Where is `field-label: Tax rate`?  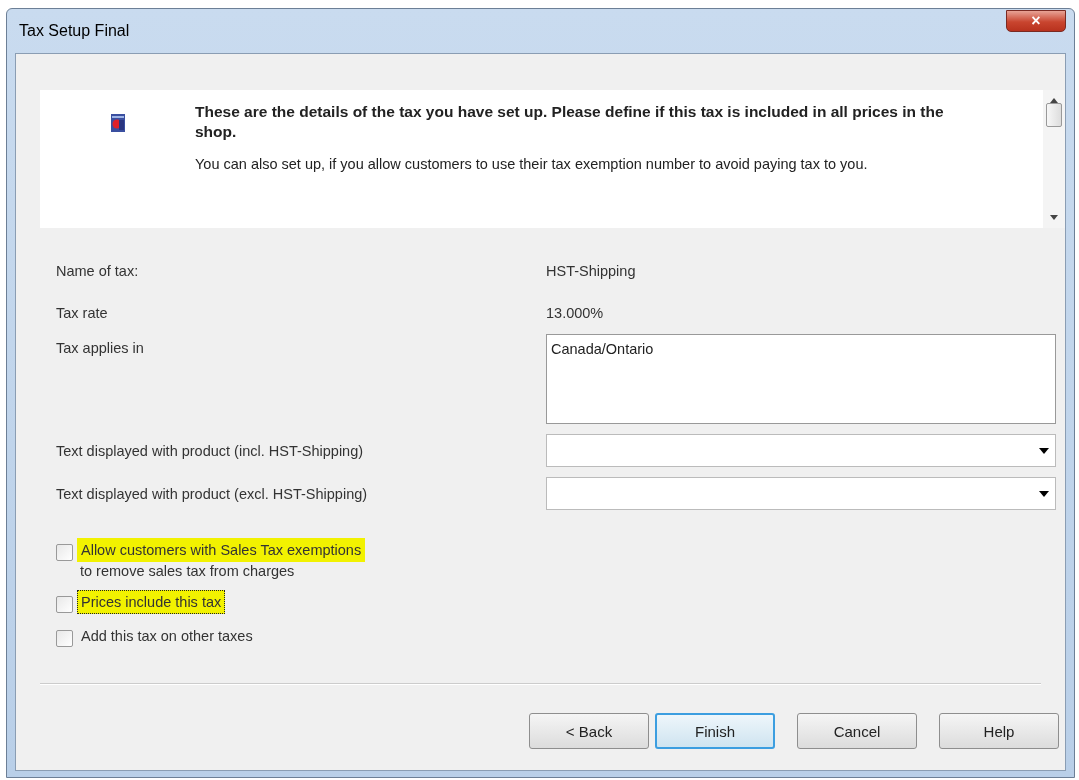 field-label: Tax rate is located at coordinates (82, 313).